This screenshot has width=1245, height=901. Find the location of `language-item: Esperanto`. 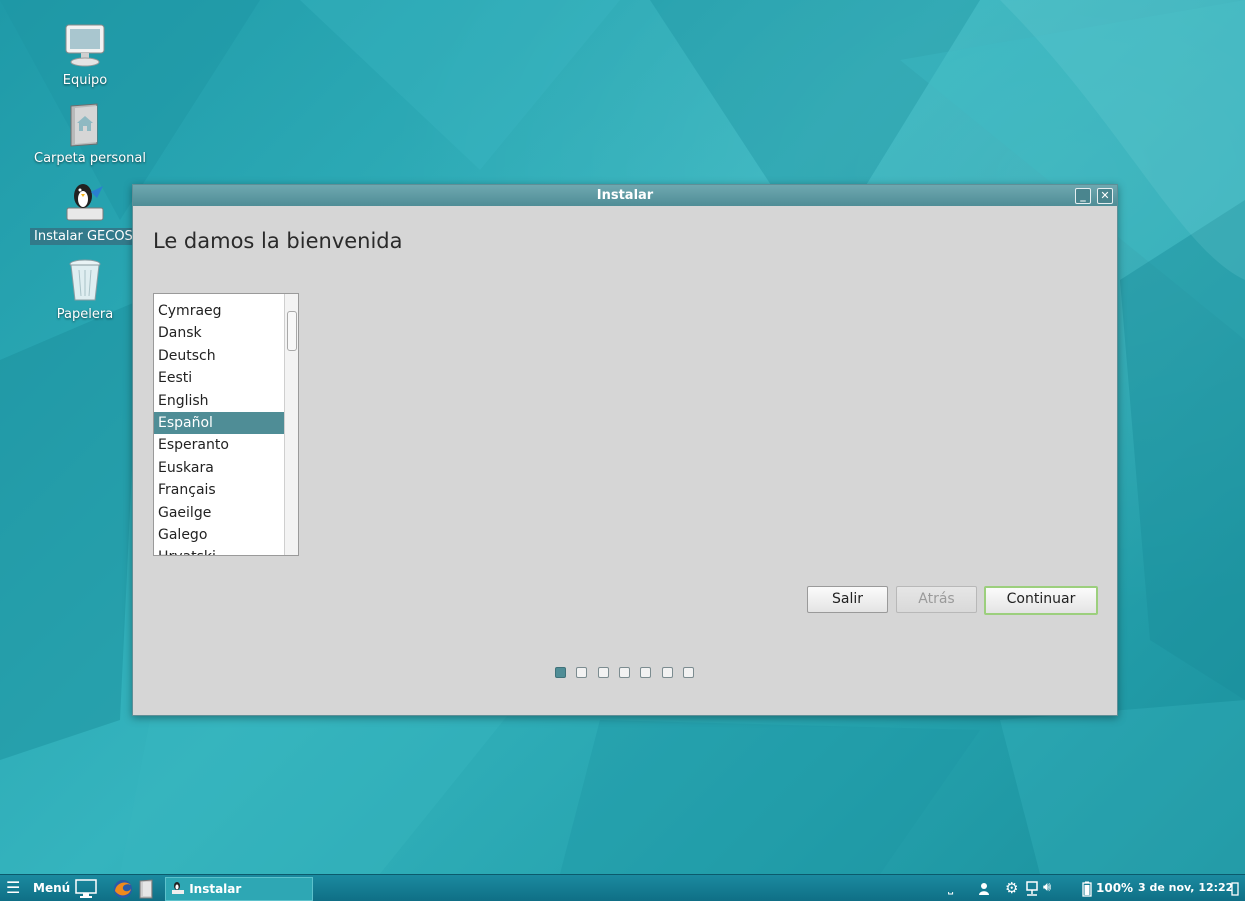

language-item: Esperanto is located at coordinates (219, 445).